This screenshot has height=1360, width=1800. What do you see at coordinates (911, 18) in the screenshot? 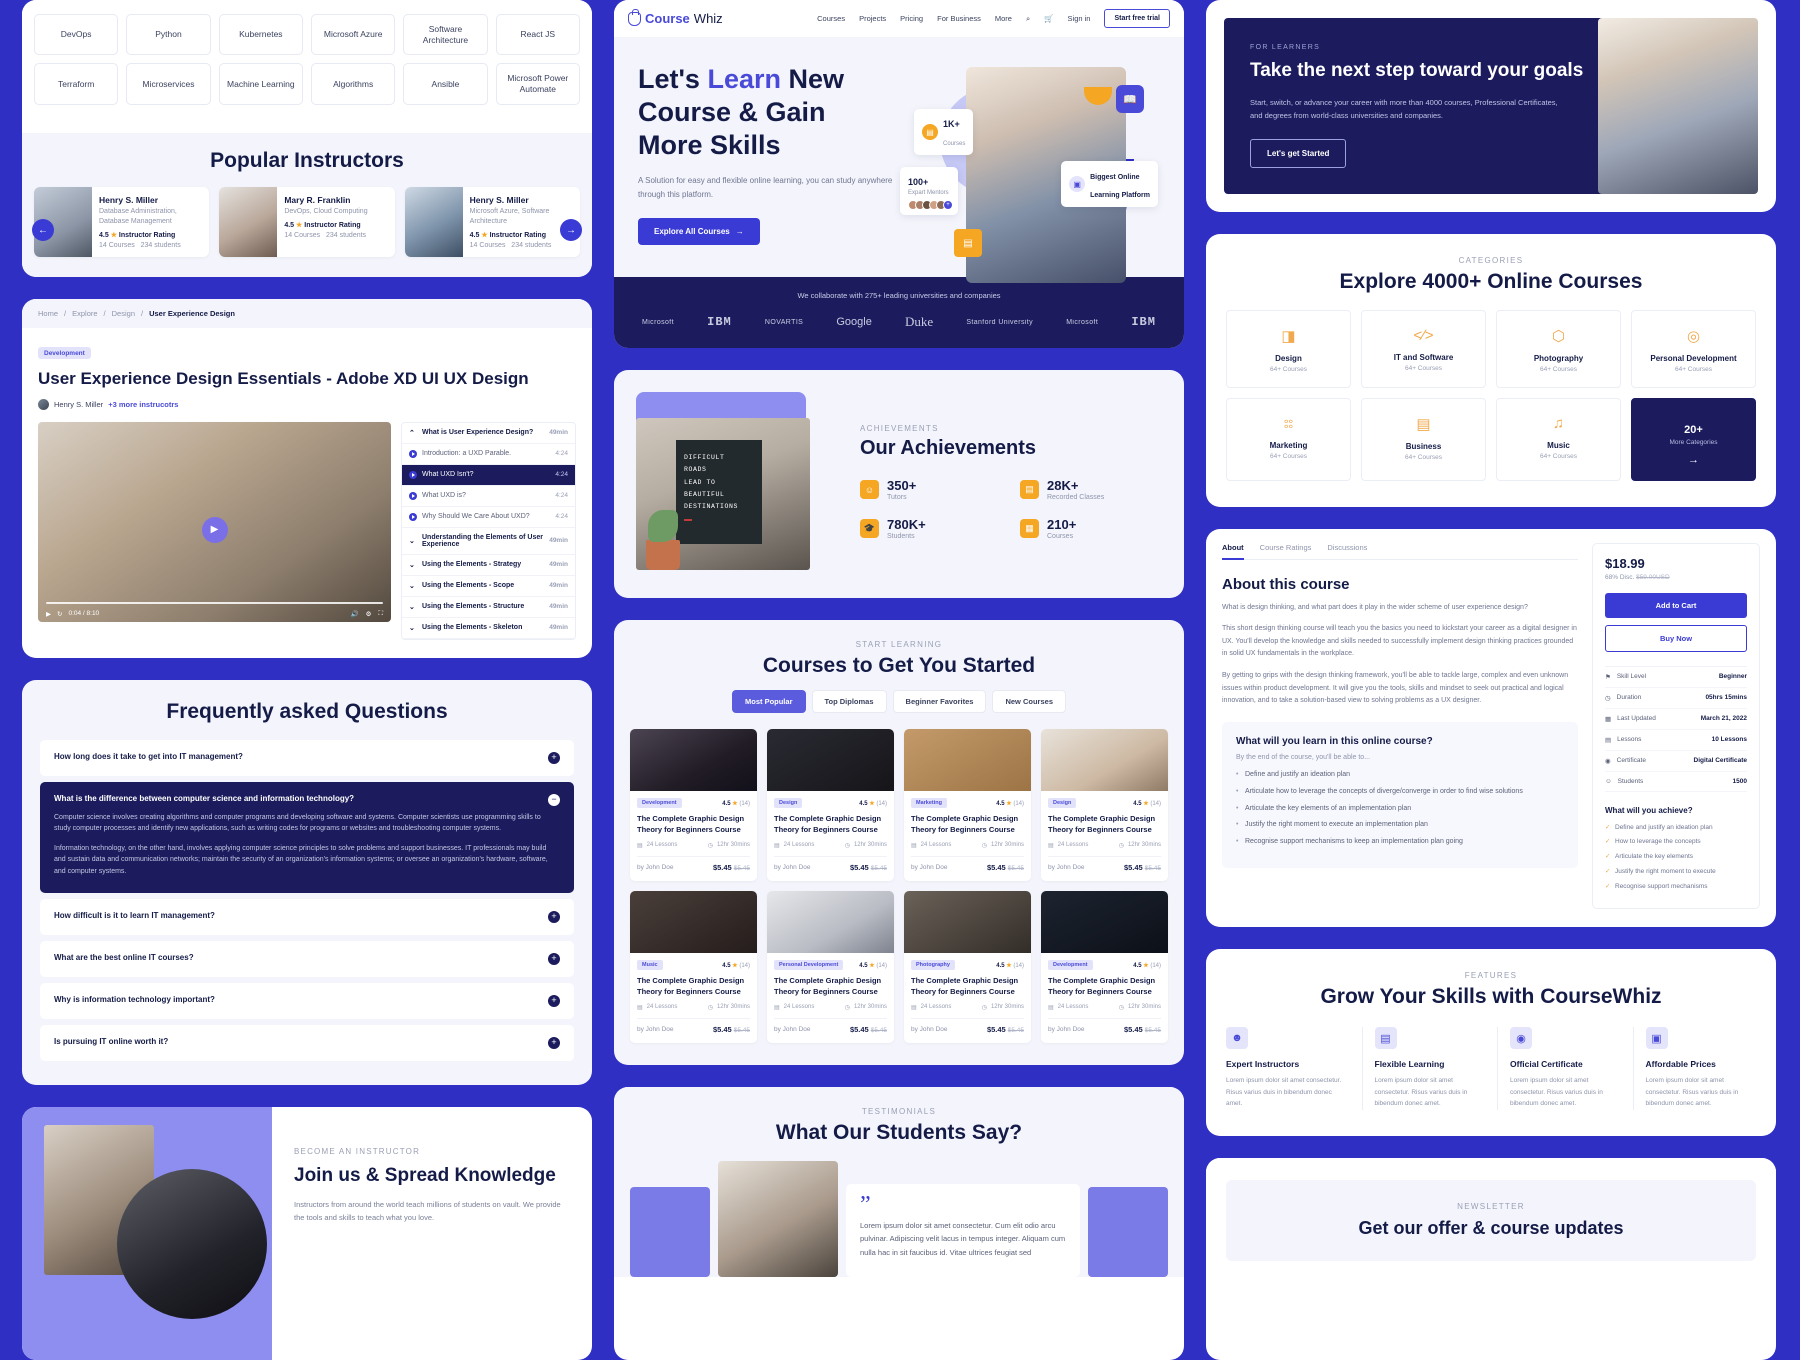
I see `nav-link-pricing: Pricing` at bounding box center [911, 18].